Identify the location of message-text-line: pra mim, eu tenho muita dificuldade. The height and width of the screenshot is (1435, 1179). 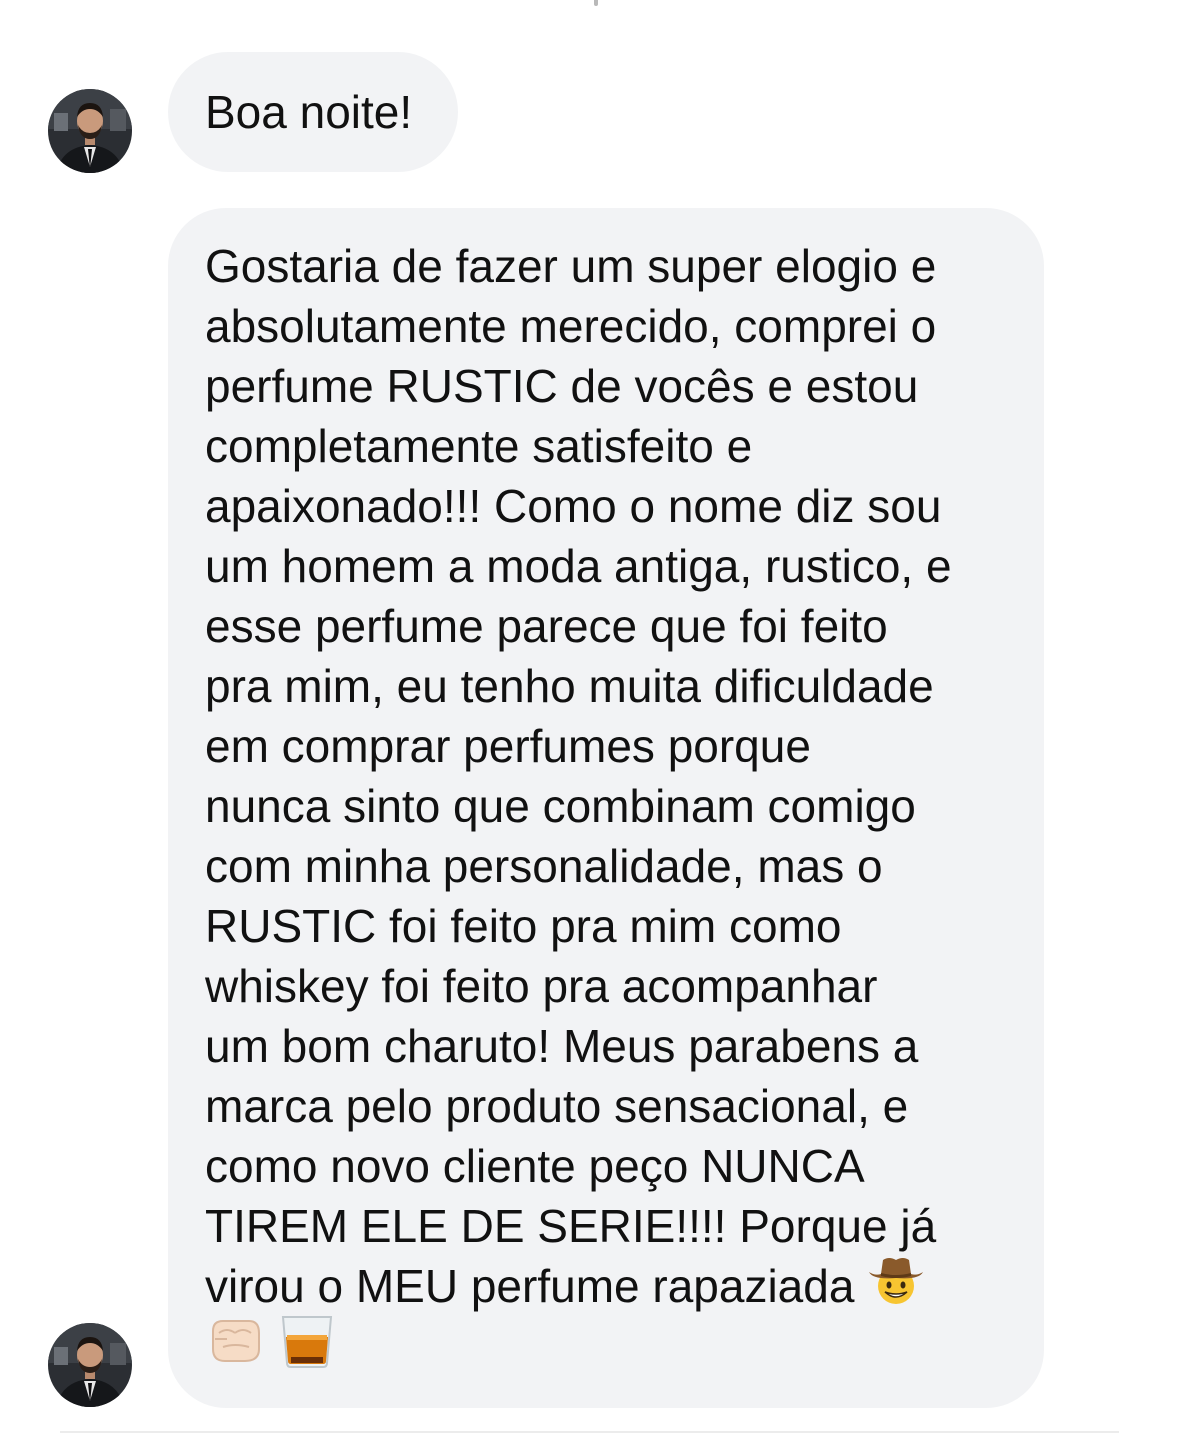
(569, 686).